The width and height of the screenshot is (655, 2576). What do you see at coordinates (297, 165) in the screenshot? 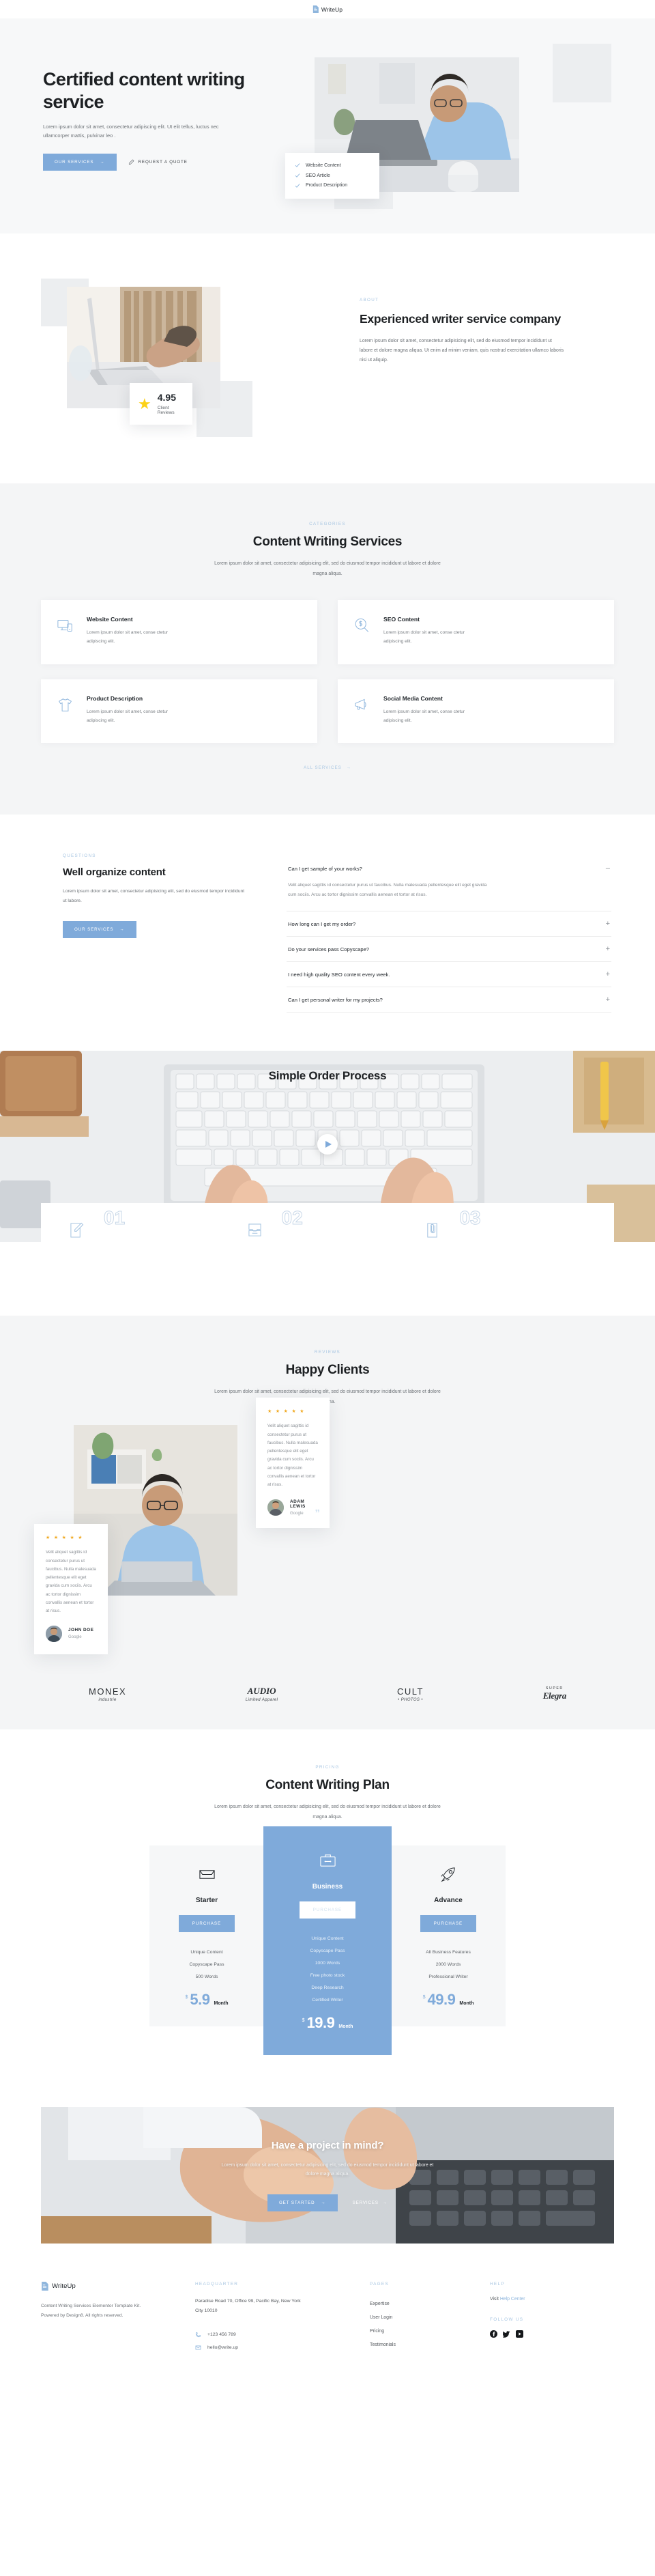
I see `check-icon` at bounding box center [297, 165].